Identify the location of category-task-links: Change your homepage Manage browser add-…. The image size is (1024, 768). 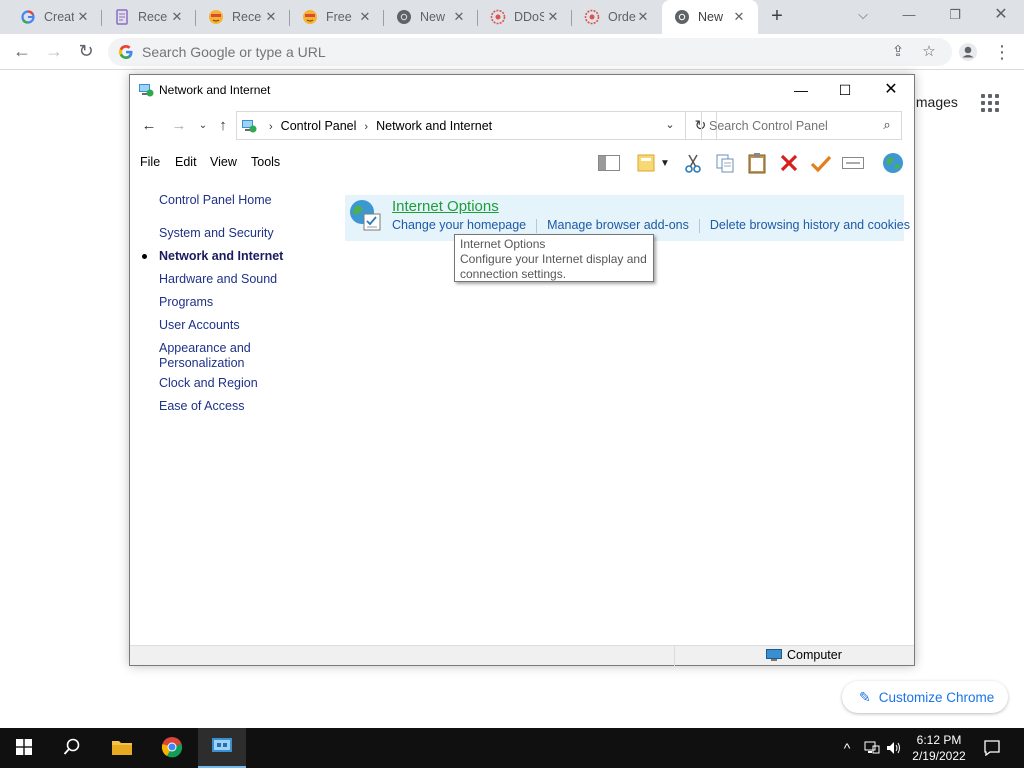
(651, 225).